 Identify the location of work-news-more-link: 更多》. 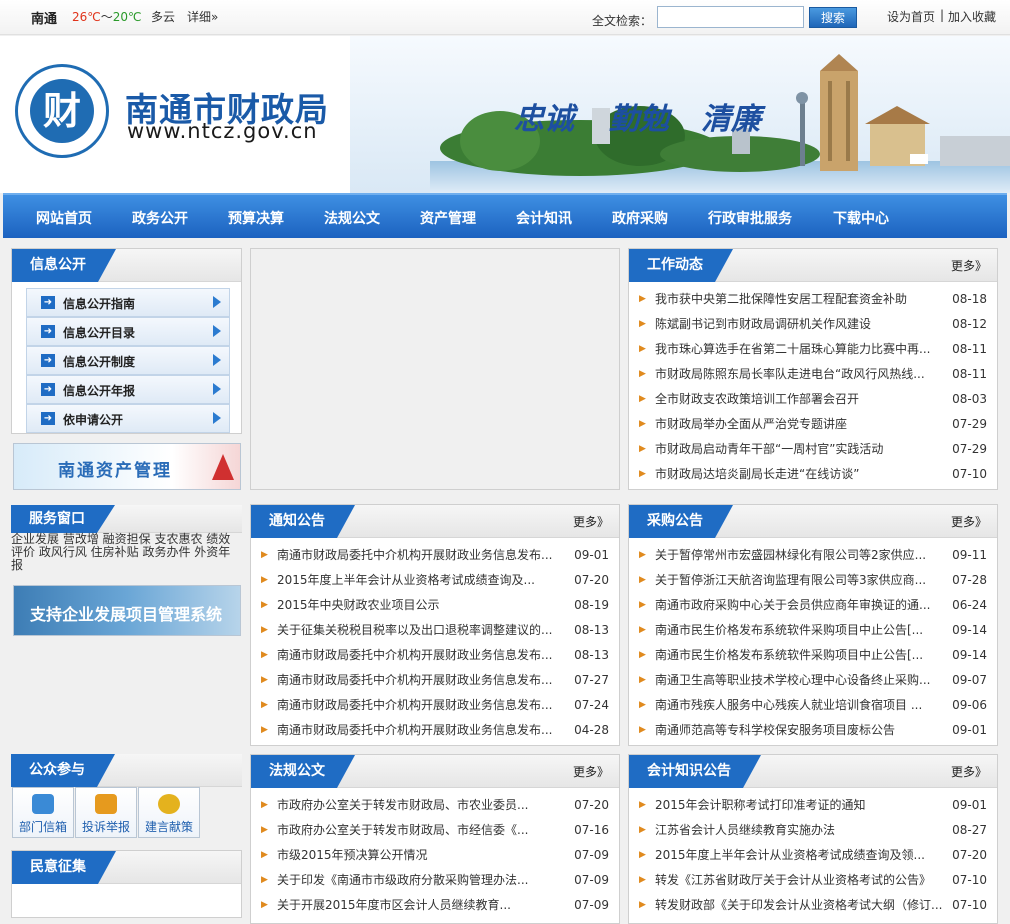
(969, 265).